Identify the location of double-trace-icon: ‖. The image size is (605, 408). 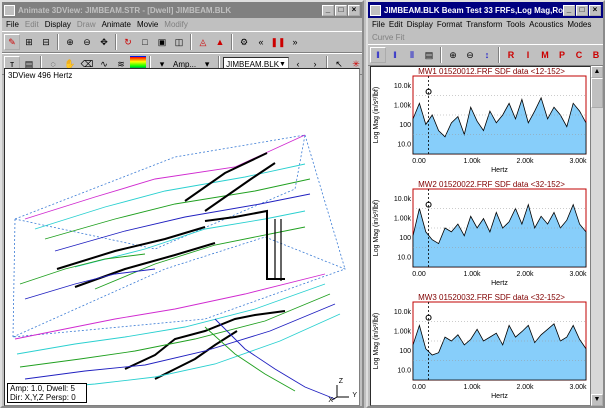
(395, 55).